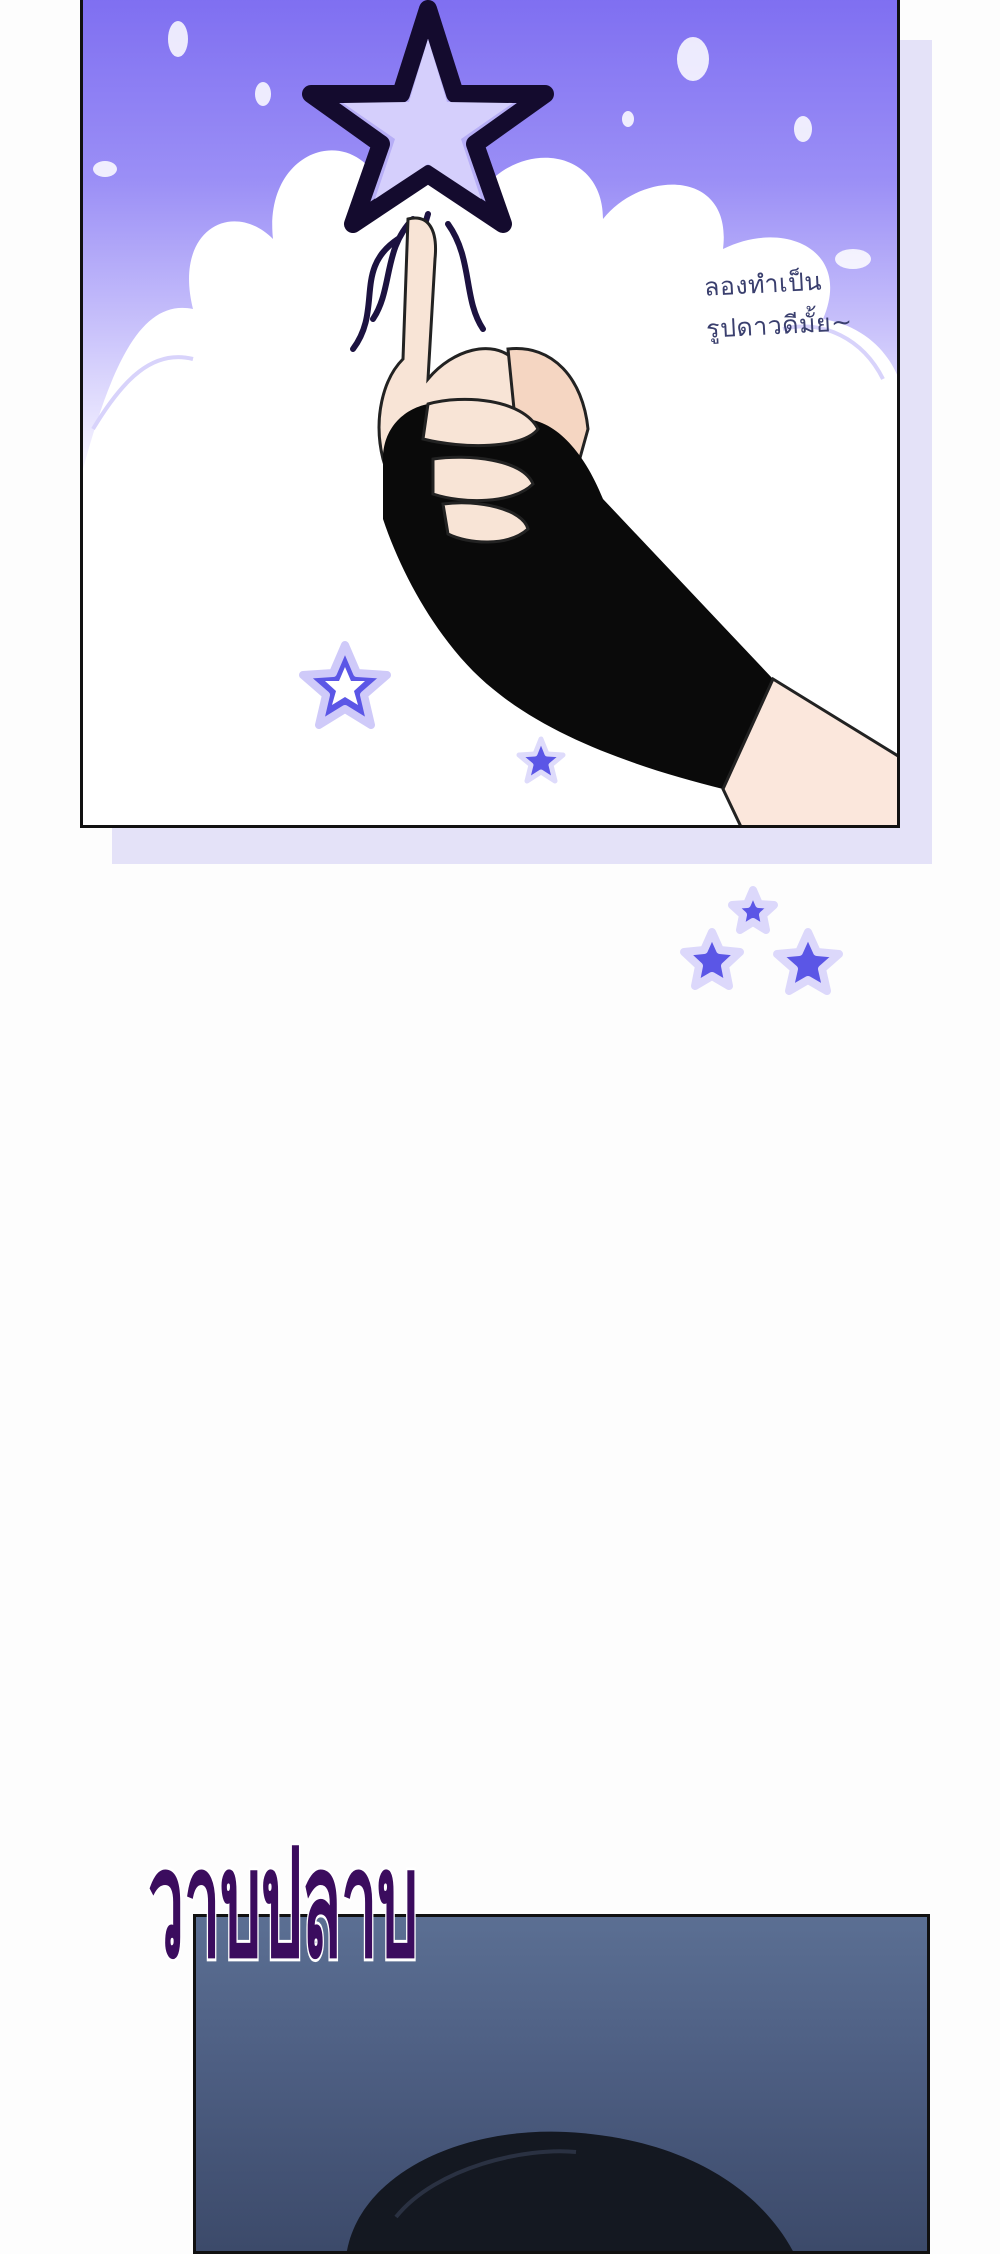  What do you see at coordinates (800, 302) in the screenshot?
I see `speech-text: ลองทำเป็น รูปดาวดีมั้ย~` at bounding box center [800, 302].